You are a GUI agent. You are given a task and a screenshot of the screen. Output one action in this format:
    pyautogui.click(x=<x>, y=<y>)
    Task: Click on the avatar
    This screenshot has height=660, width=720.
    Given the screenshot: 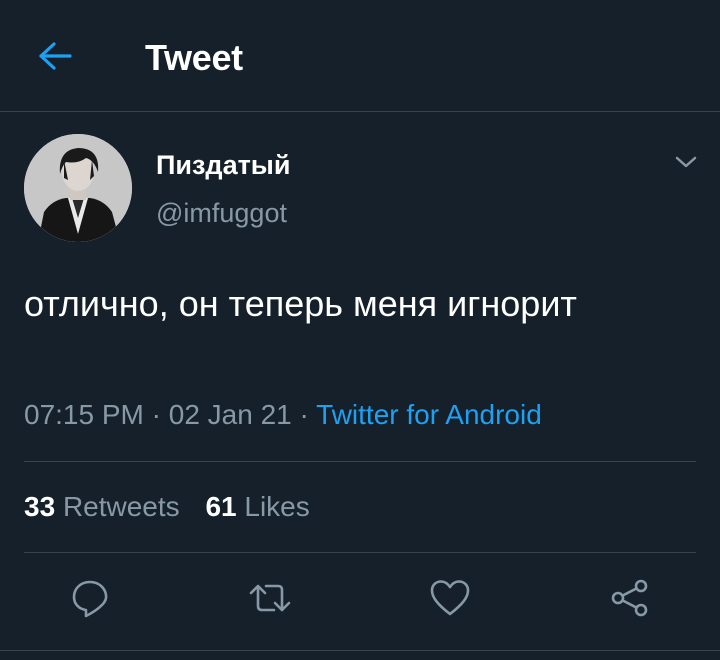 What is the action you would take?
    pyautogui.click(x=78, y=188)
    